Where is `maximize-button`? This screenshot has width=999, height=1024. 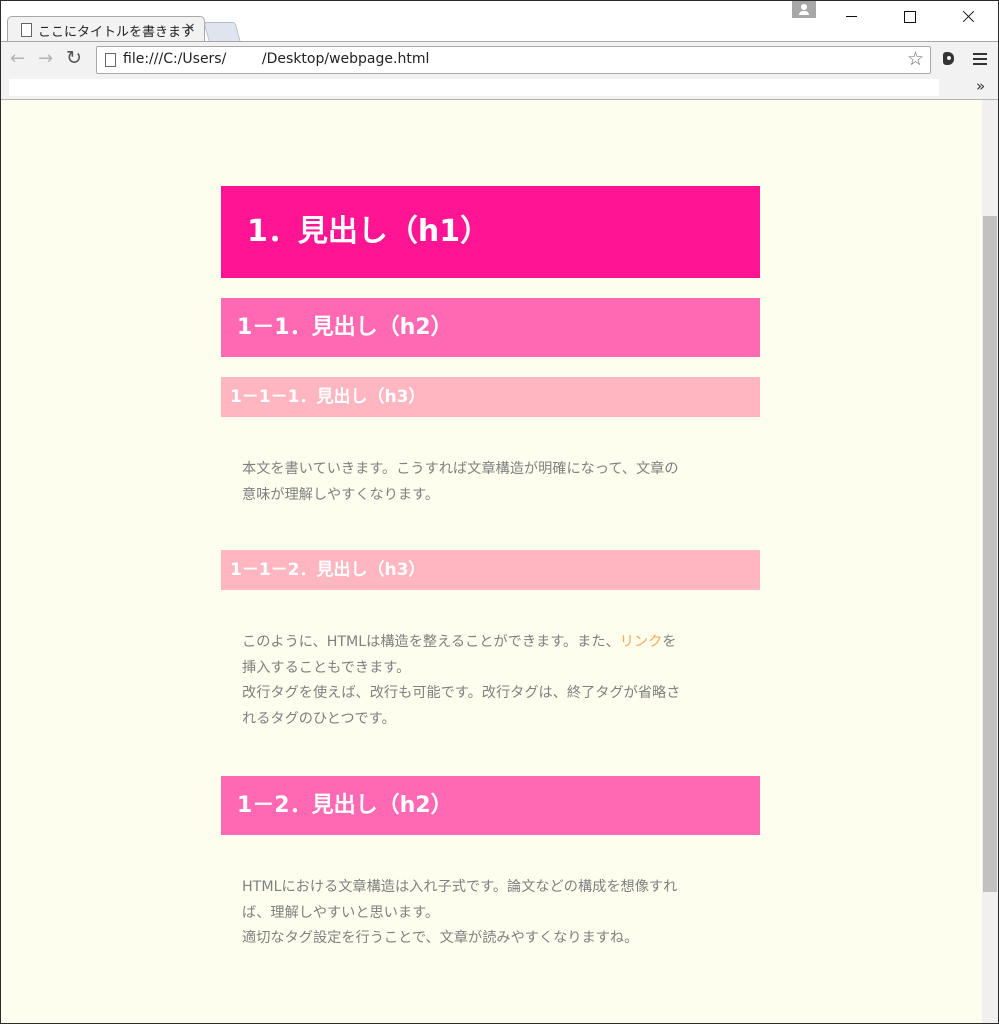
maximize-button is located at coordinates (910, 17).